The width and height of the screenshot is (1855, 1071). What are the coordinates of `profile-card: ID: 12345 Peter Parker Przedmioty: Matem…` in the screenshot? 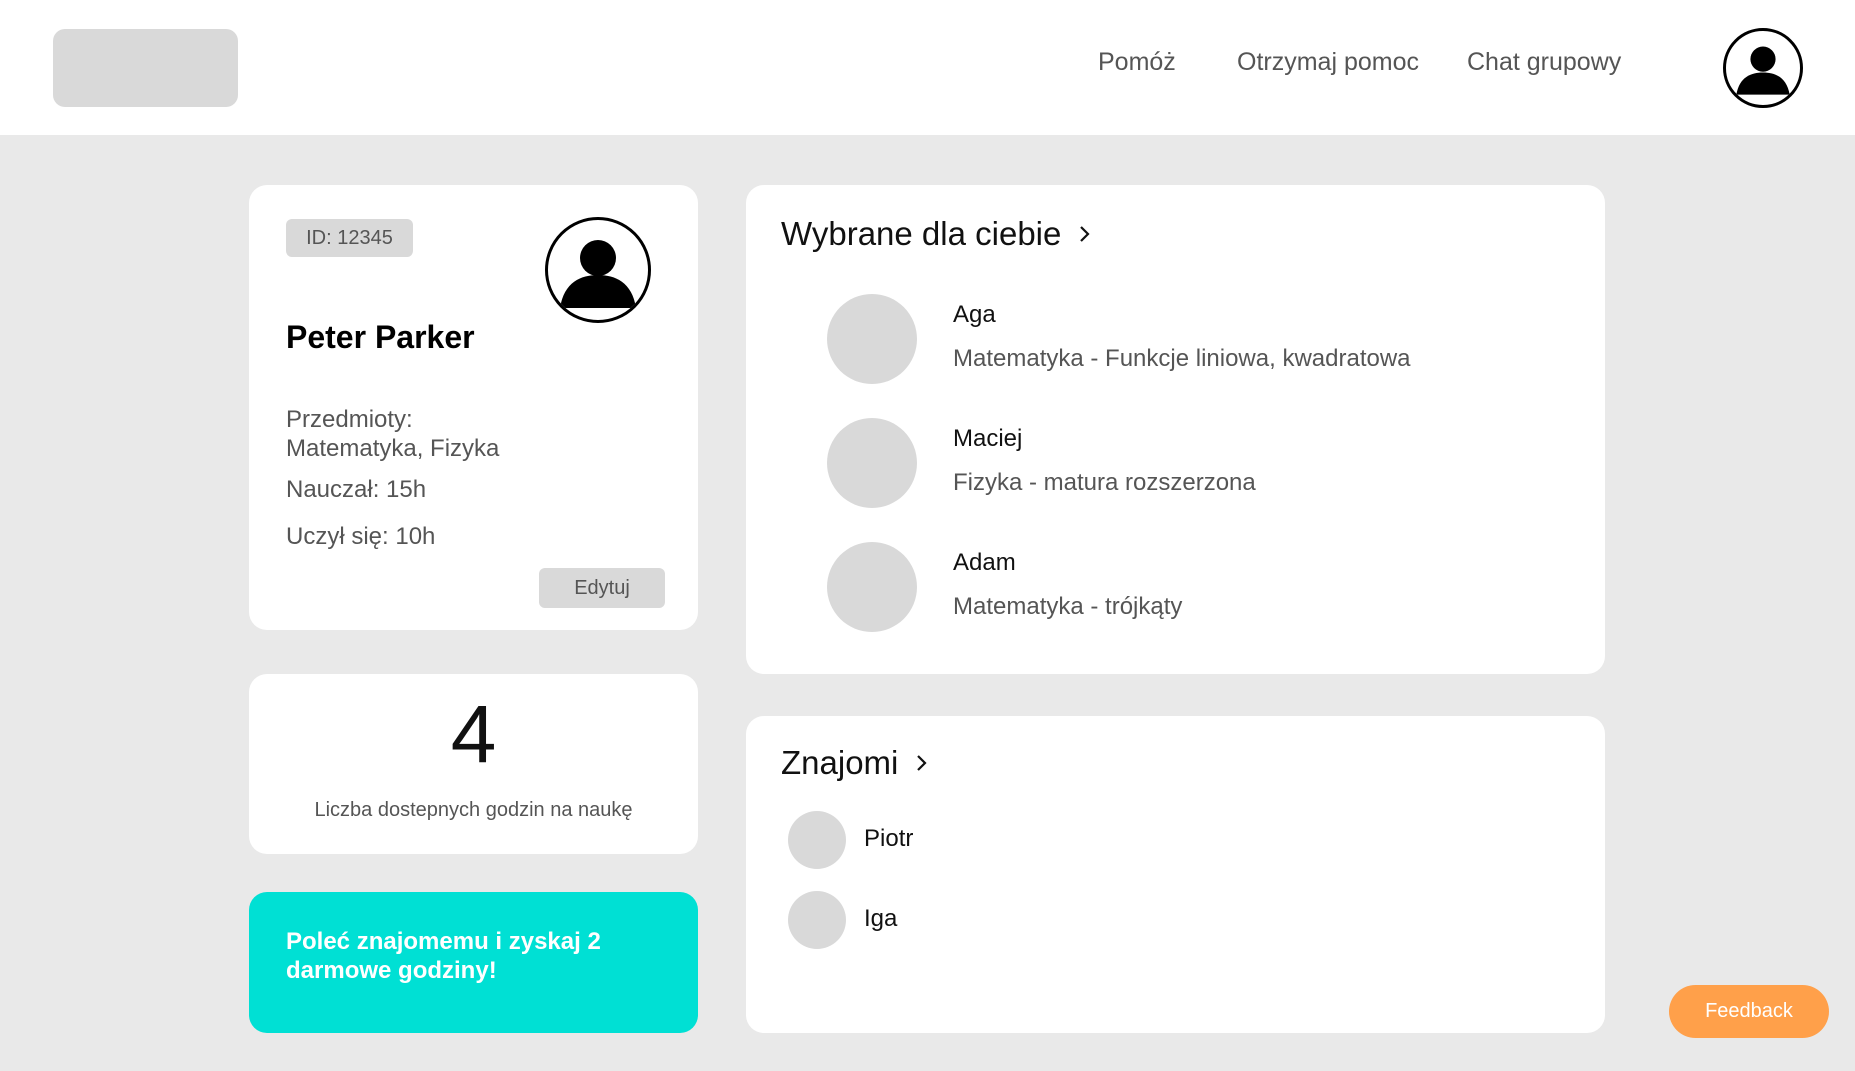 It's located at (473, 407).